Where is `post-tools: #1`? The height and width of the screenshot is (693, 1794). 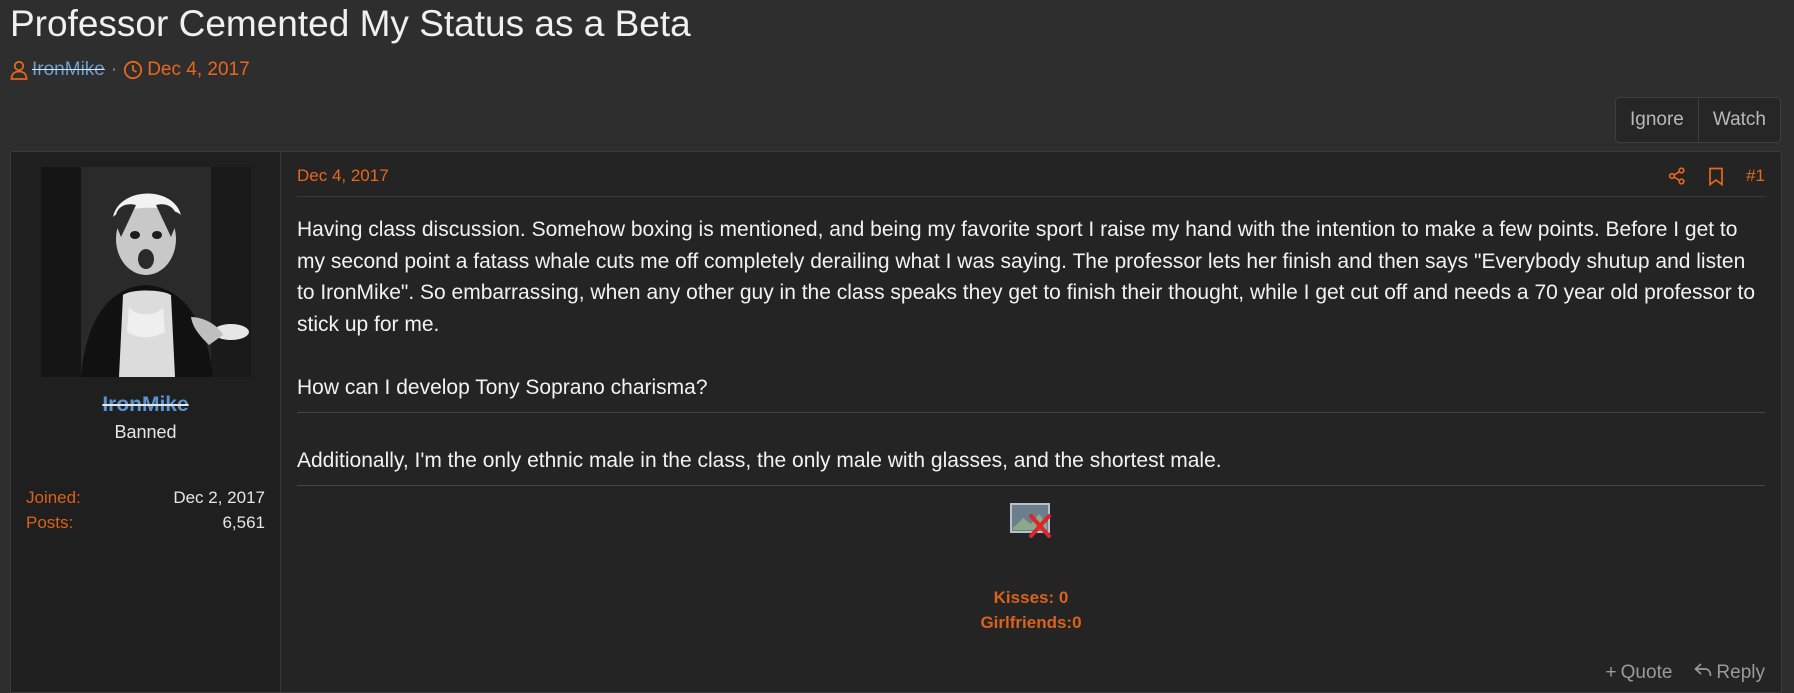
post-tools: #1 is located at coordinates (1716, 176).